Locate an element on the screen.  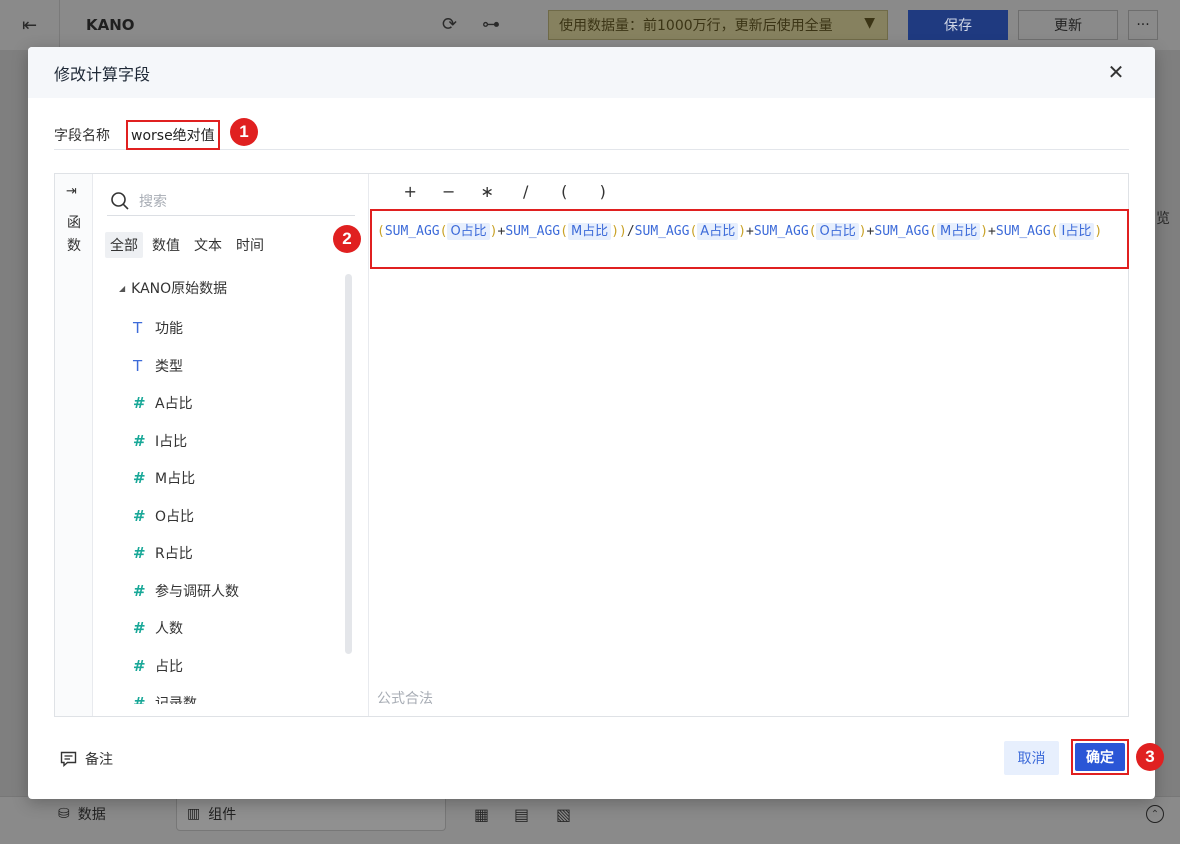
confirm-button: 确定 is located at coordinates (1100, 757).